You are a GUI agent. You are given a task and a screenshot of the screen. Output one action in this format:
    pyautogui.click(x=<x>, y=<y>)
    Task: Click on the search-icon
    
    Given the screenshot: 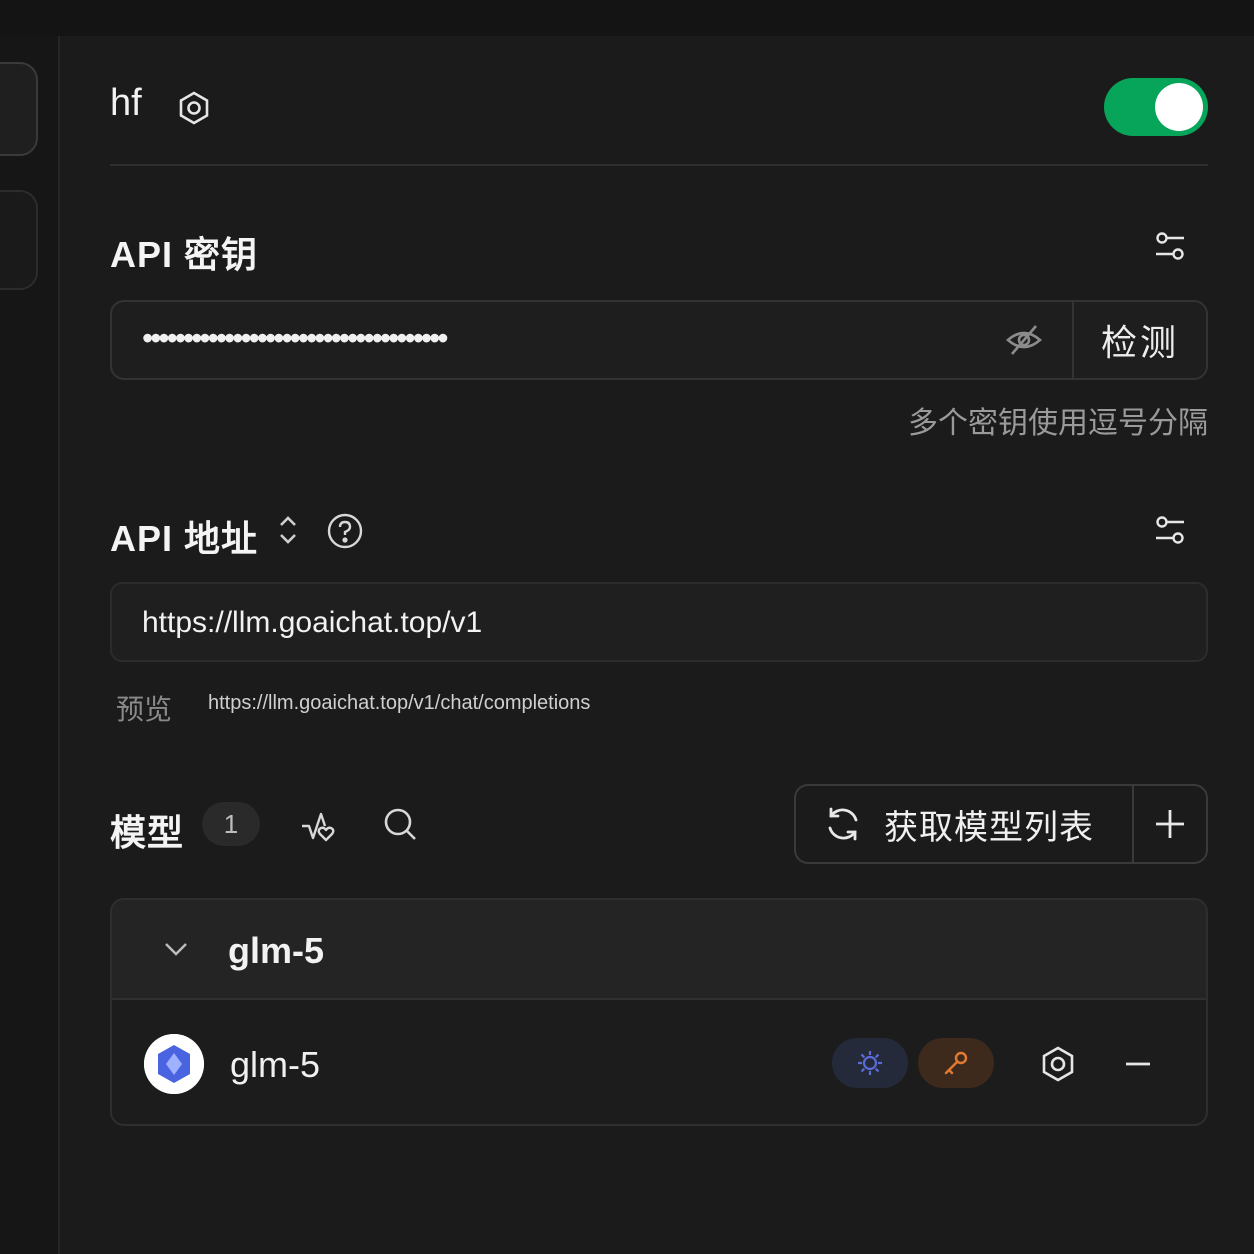 What is the action you would take?
    pyautogui.click(x=400, y=824)
    